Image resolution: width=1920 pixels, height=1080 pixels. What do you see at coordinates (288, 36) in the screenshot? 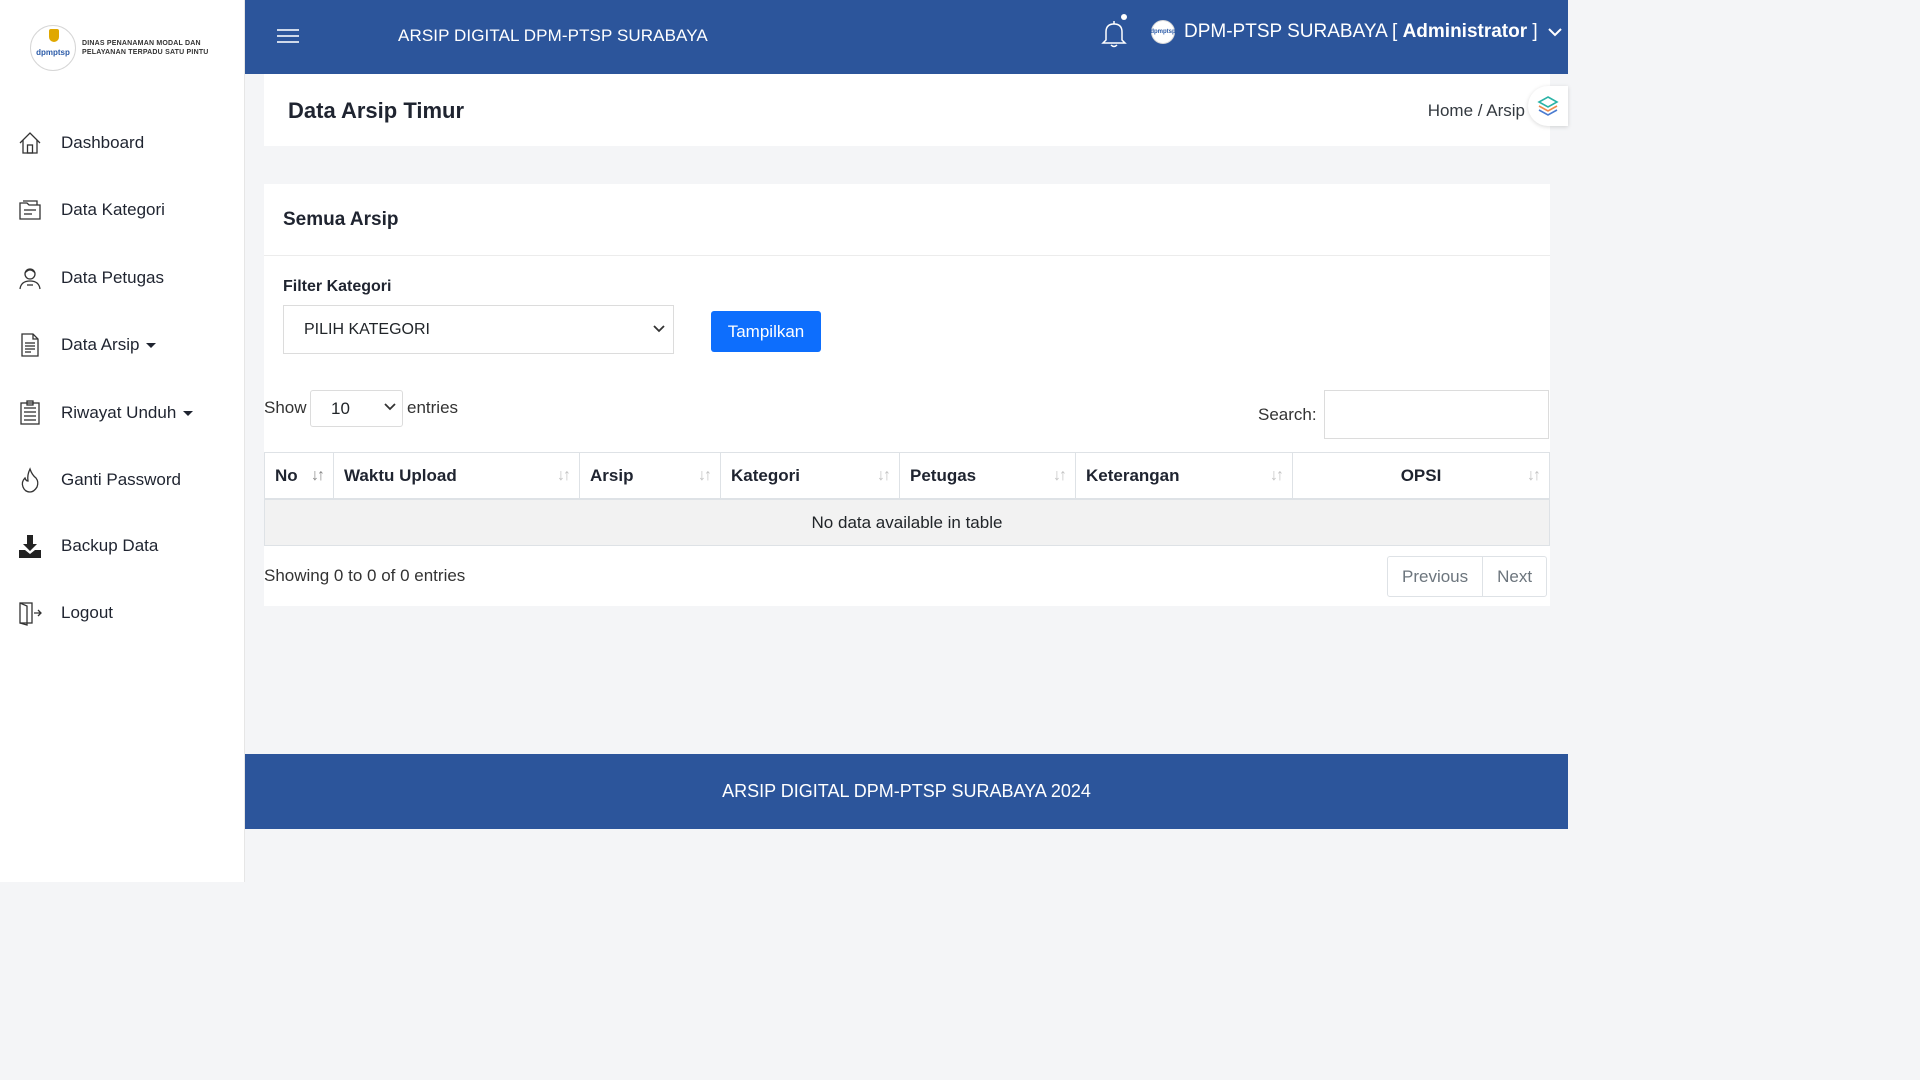
I see `menu-toggle-icon` at bounding box center [288, 36].